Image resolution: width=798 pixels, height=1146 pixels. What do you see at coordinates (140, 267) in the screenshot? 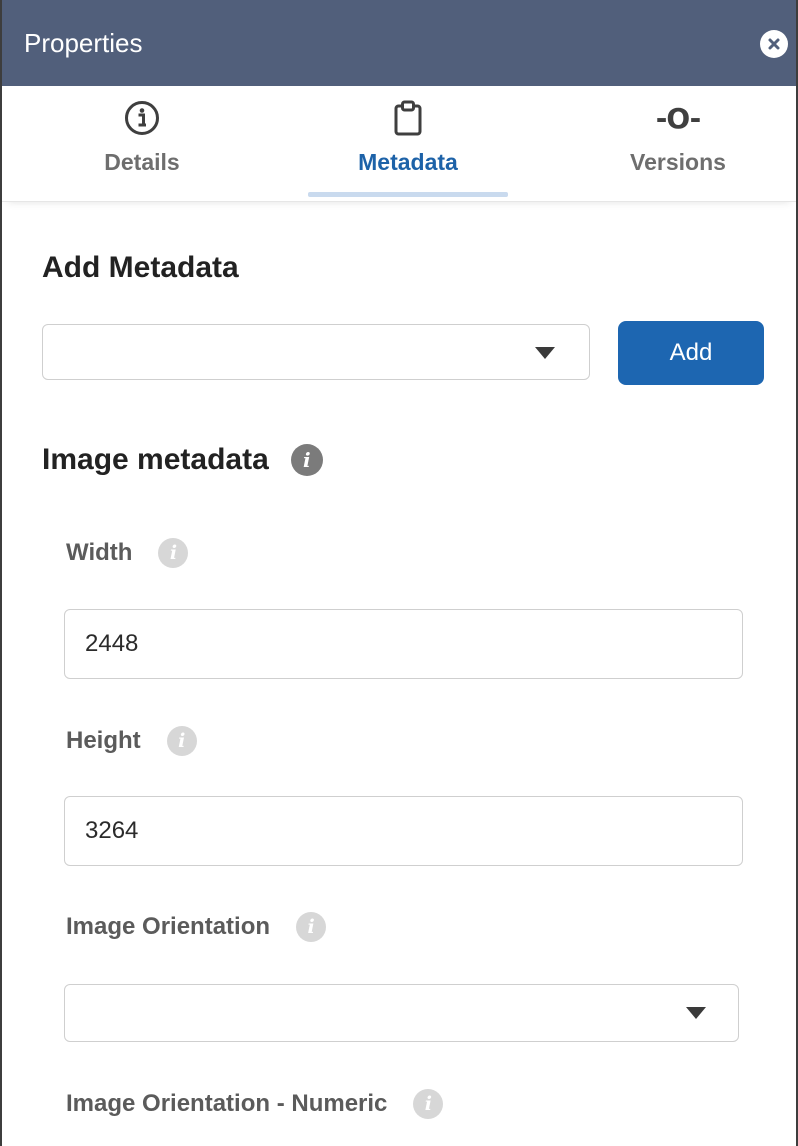
I see `add-metadata-heading: Add Metadata` at bounding box center [140, 267].